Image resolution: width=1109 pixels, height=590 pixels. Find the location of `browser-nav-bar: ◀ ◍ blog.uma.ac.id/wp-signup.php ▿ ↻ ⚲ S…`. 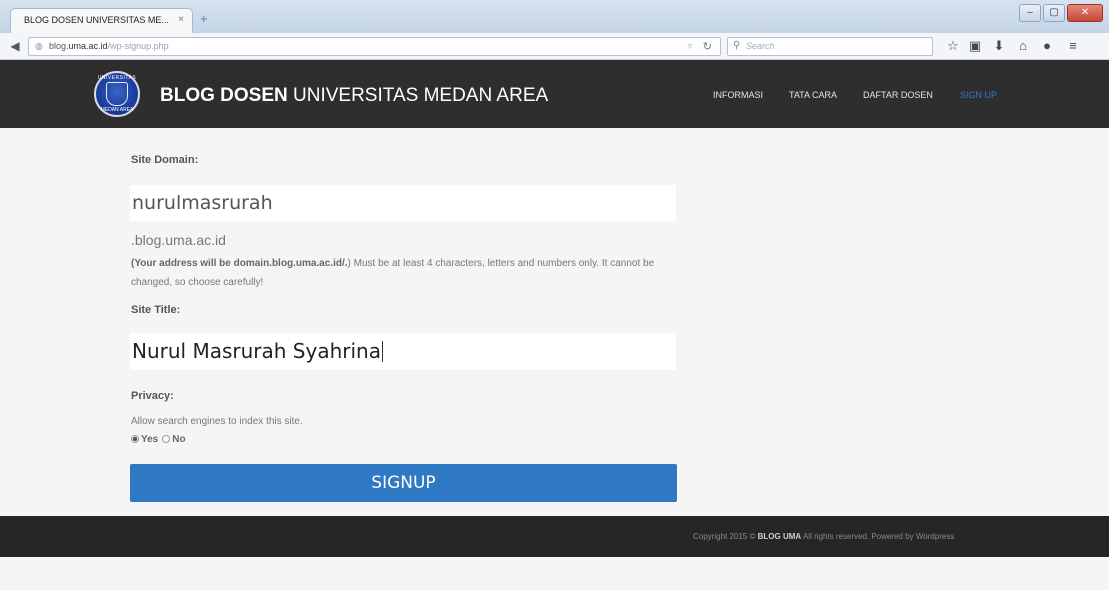

browser-nav-bar: ◀ ◍ blog.uma.ac.id/wp-signup.php ▿ ↻ ⚲ S… is located at coordinates (554, 46).